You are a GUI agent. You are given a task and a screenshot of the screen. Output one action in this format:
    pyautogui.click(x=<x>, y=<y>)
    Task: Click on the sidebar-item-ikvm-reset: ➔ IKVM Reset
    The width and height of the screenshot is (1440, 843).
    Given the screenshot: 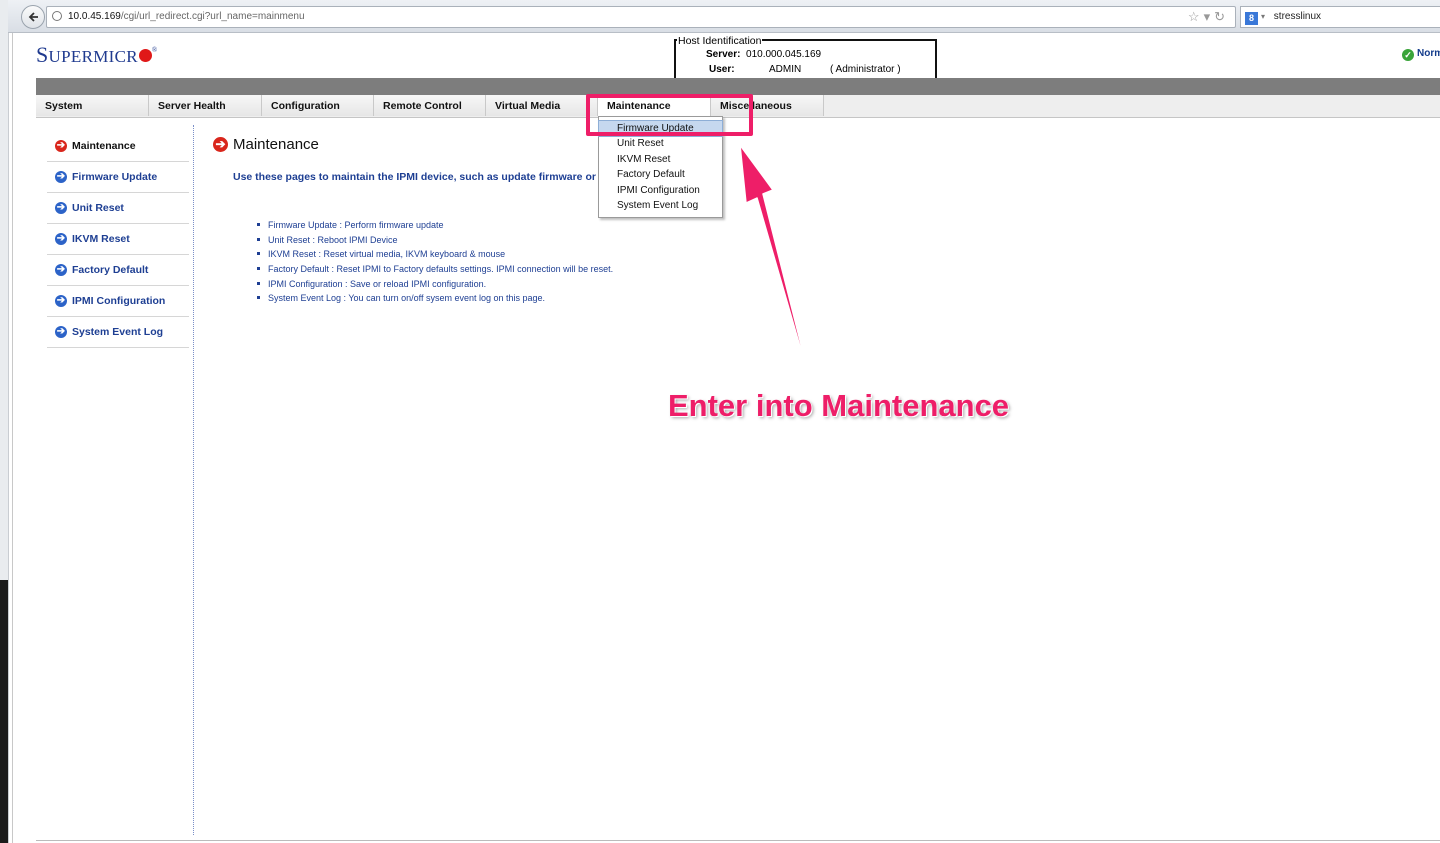 What is the action you would take?
    pyautogui.click(x=118, y=239)
    